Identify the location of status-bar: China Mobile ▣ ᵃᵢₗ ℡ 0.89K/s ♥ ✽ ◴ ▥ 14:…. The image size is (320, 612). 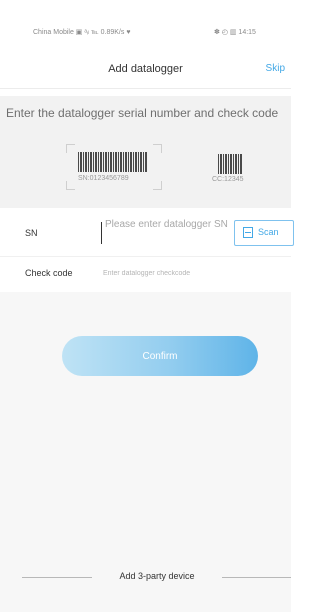
(145, 24).